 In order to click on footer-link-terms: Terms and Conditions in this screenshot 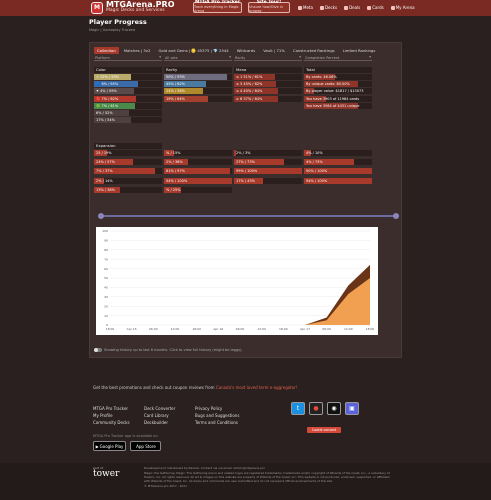, I will do `click(217, 422)`.